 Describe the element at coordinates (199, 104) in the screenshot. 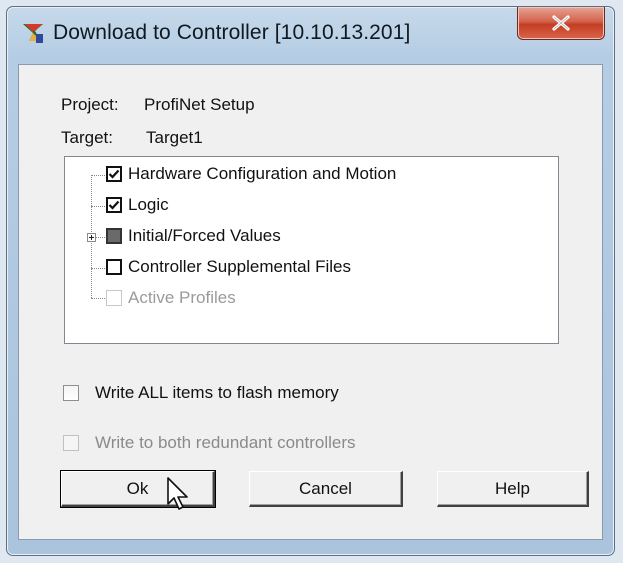

I see `project-name: ProfiNet Setup` at that location.